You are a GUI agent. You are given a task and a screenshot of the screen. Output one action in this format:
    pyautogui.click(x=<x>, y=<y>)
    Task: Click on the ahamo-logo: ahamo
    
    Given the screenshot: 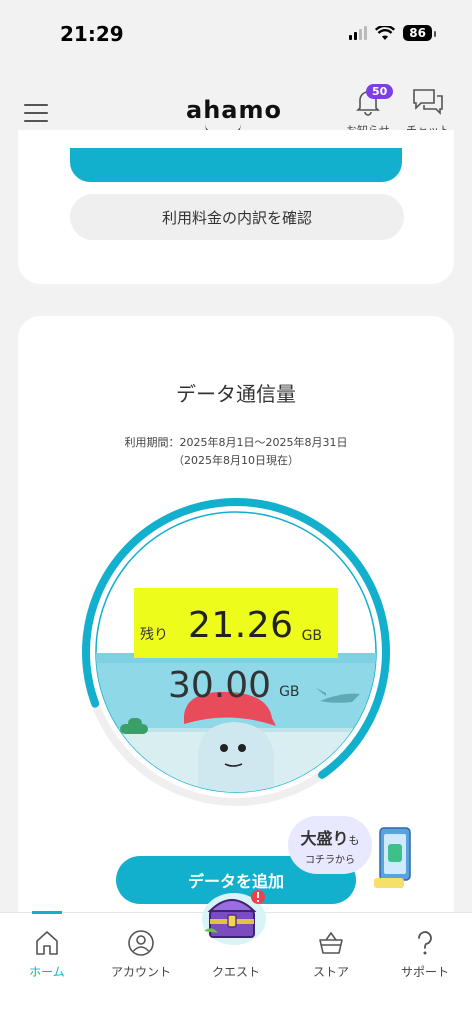 What is the action you would take?
    pyautogui.click(x=234, y=110)
    